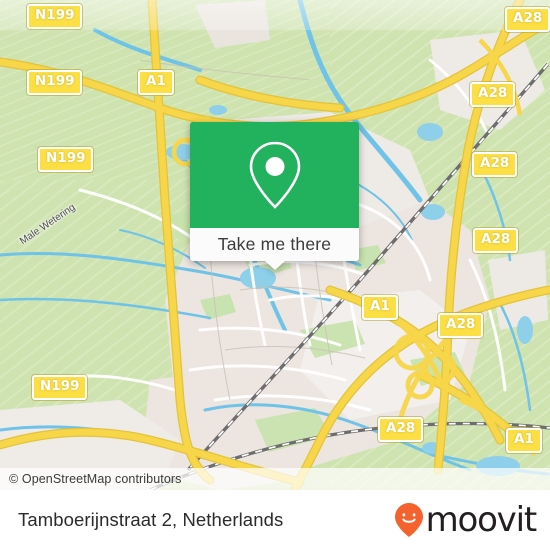 The width and height of the screenshot is (550, 550). I want to click on moovit-wordmark: moovit, so click(481, 520).